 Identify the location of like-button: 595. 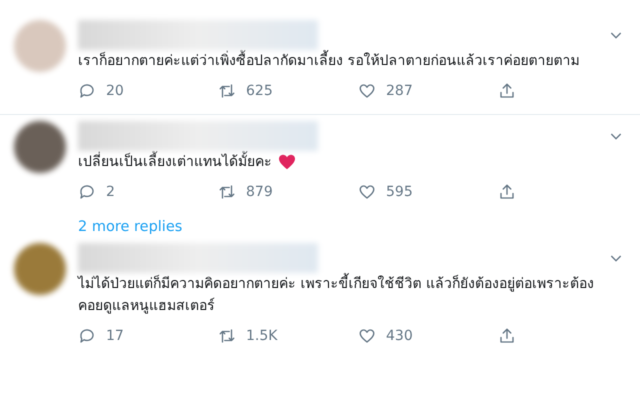
(428, 192).